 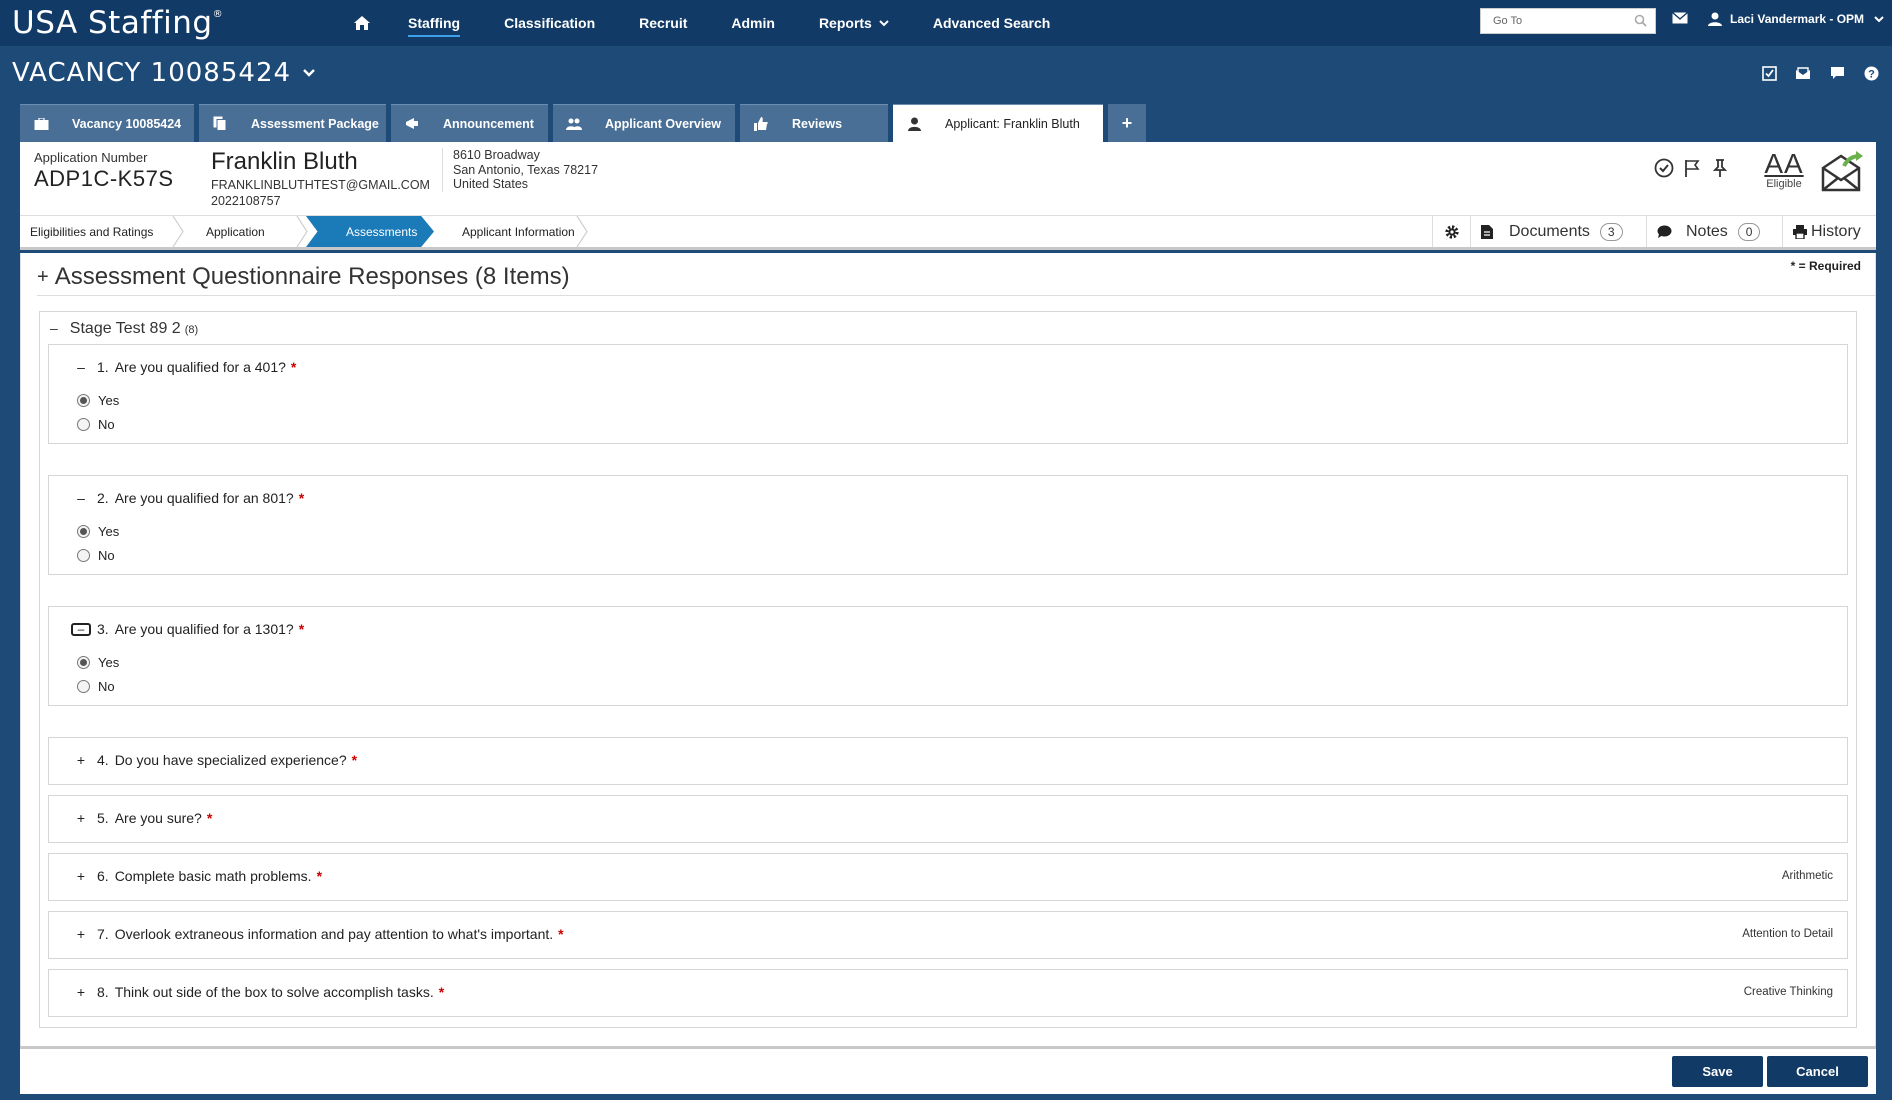 I want to click on option-label: Yes, so click(x=109, y=662).